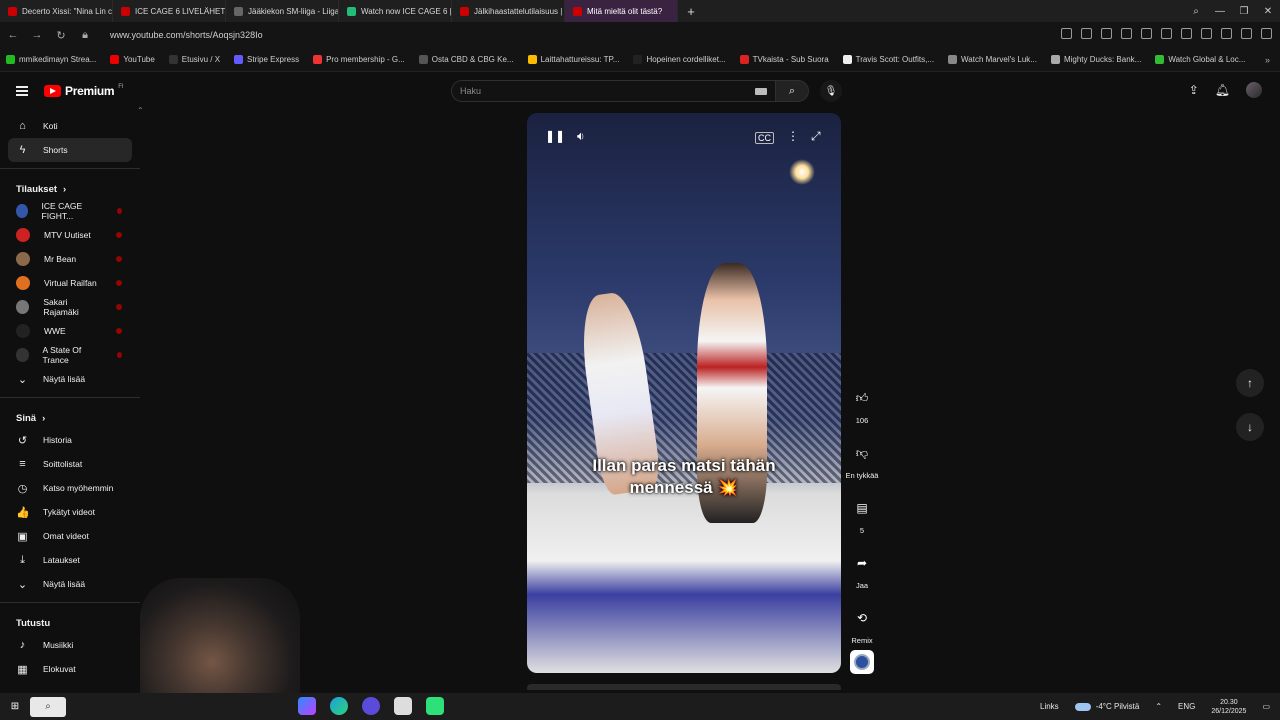  What do you see at coordinates (70, 283) in the screenshot?
I see `subscription-item: Virtual Railfan` at bounding box center [70, 283].